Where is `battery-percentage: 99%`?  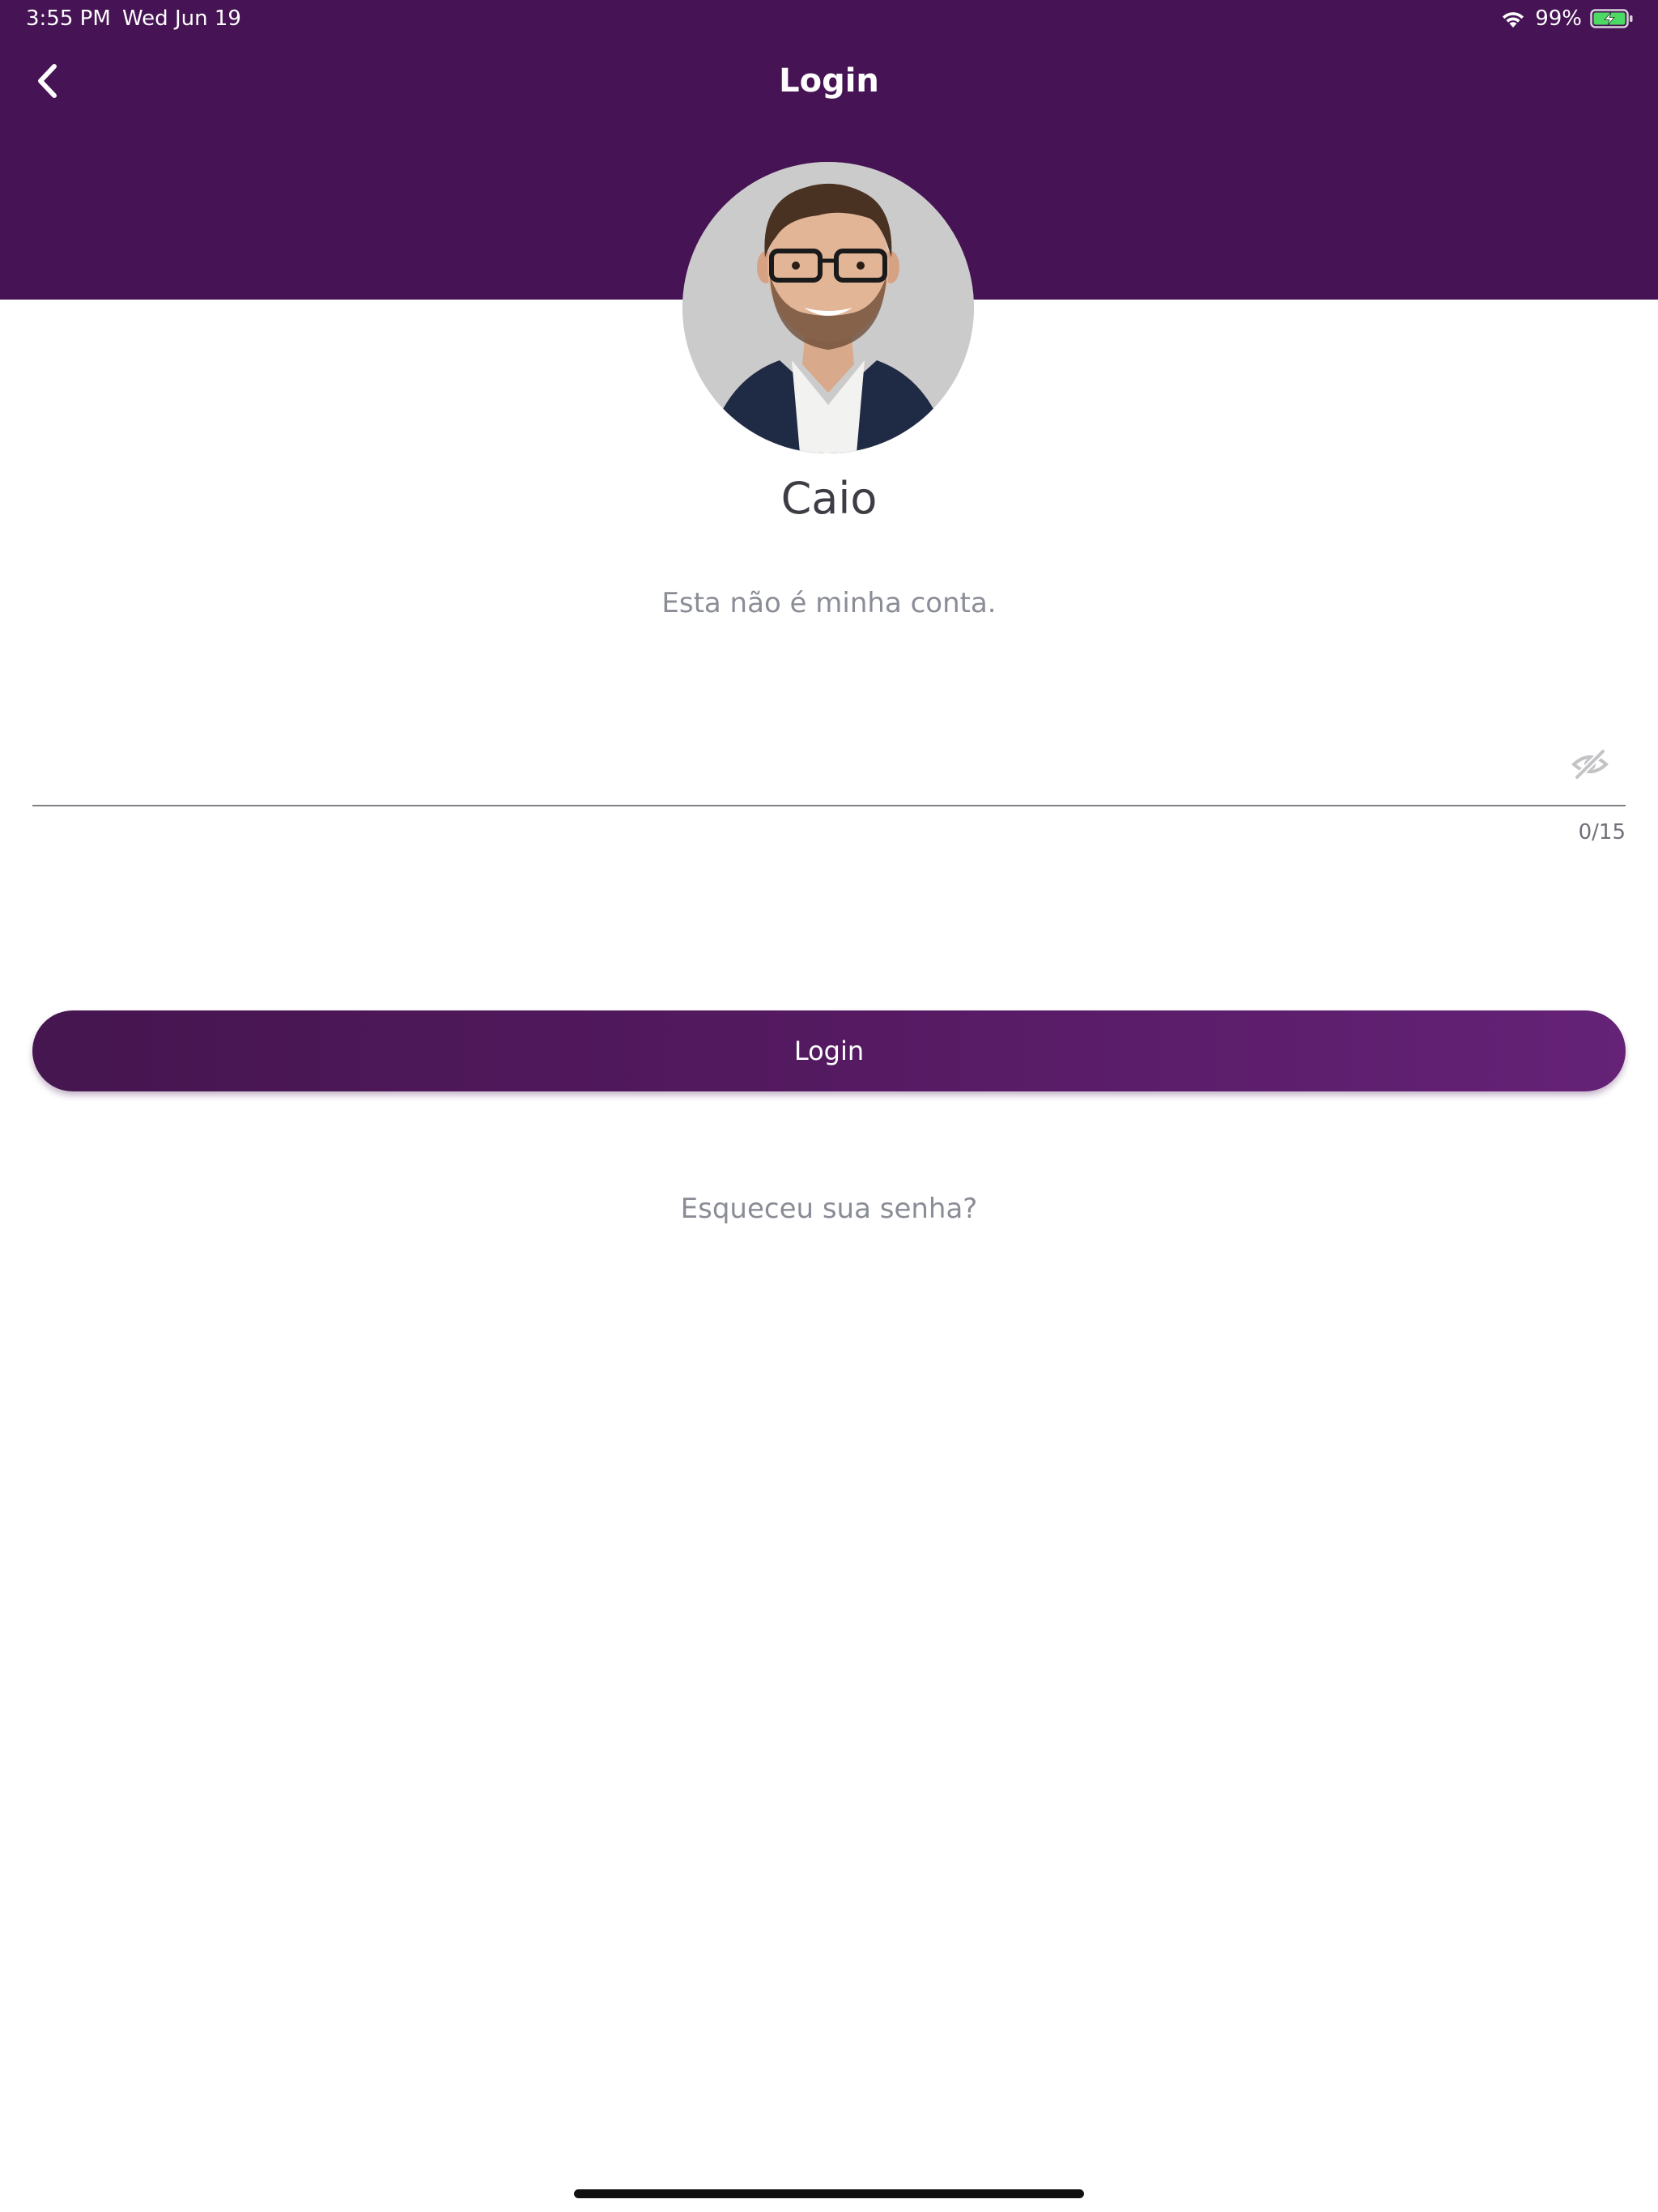
battery-percentage: 99% is located at coordinates (1558, 19).